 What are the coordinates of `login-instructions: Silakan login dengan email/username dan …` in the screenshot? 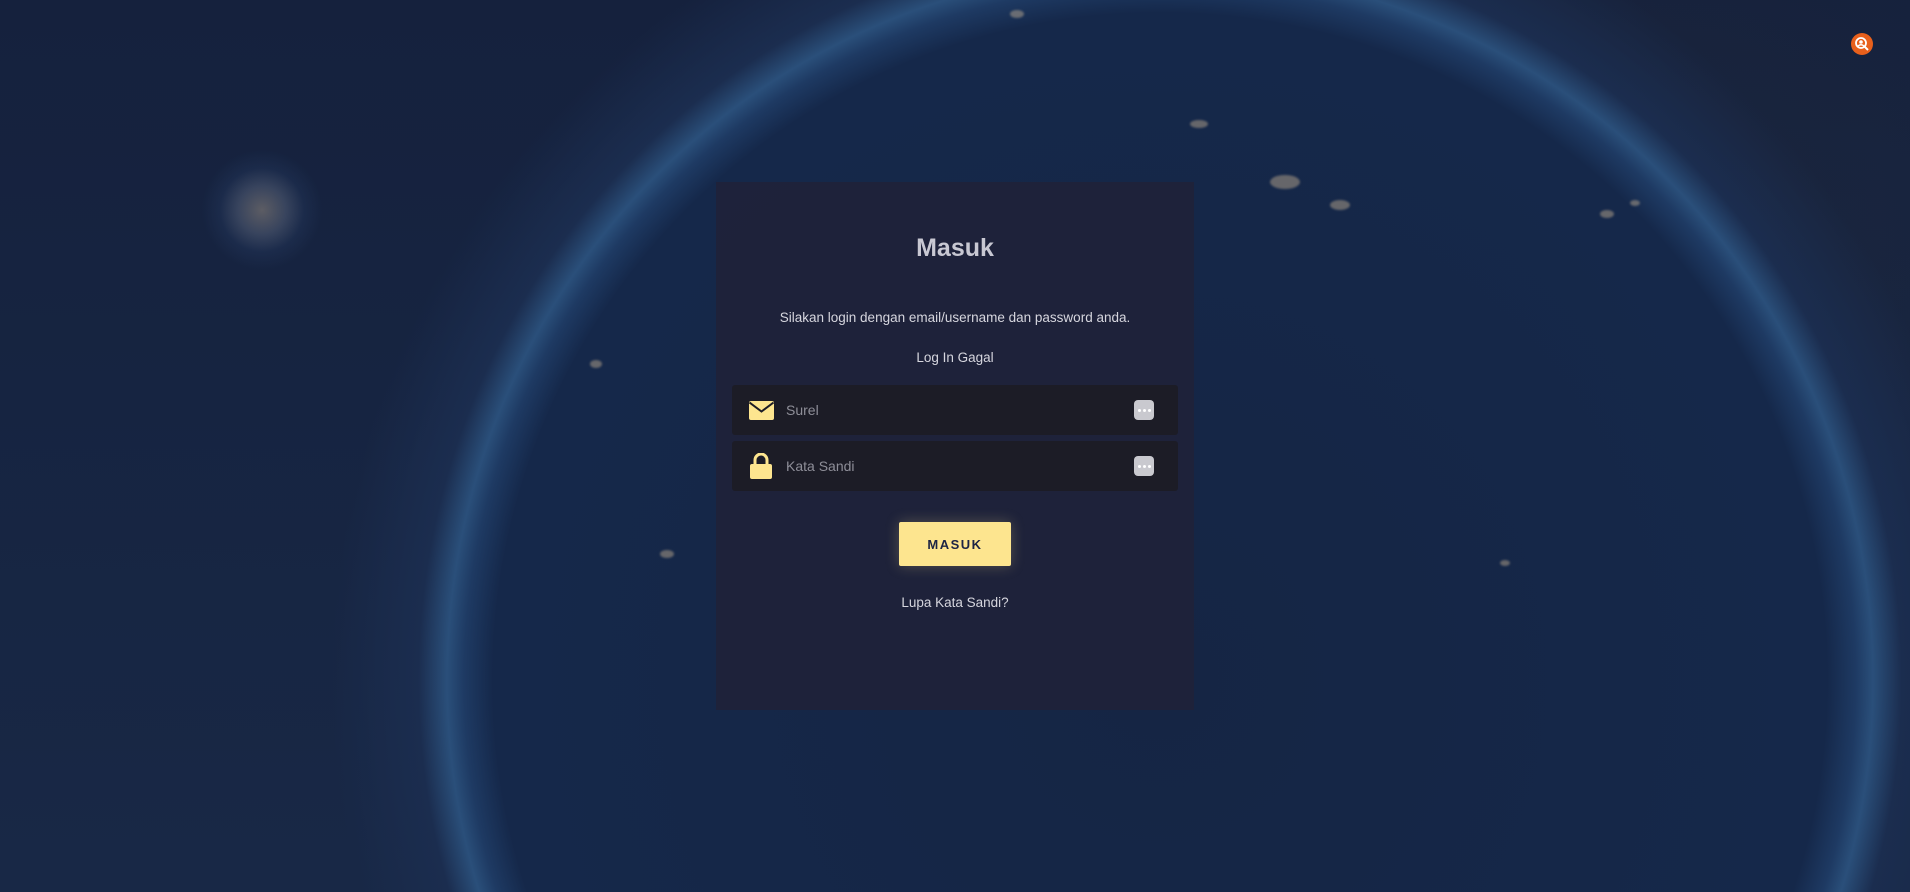 It's located at (955, 317).